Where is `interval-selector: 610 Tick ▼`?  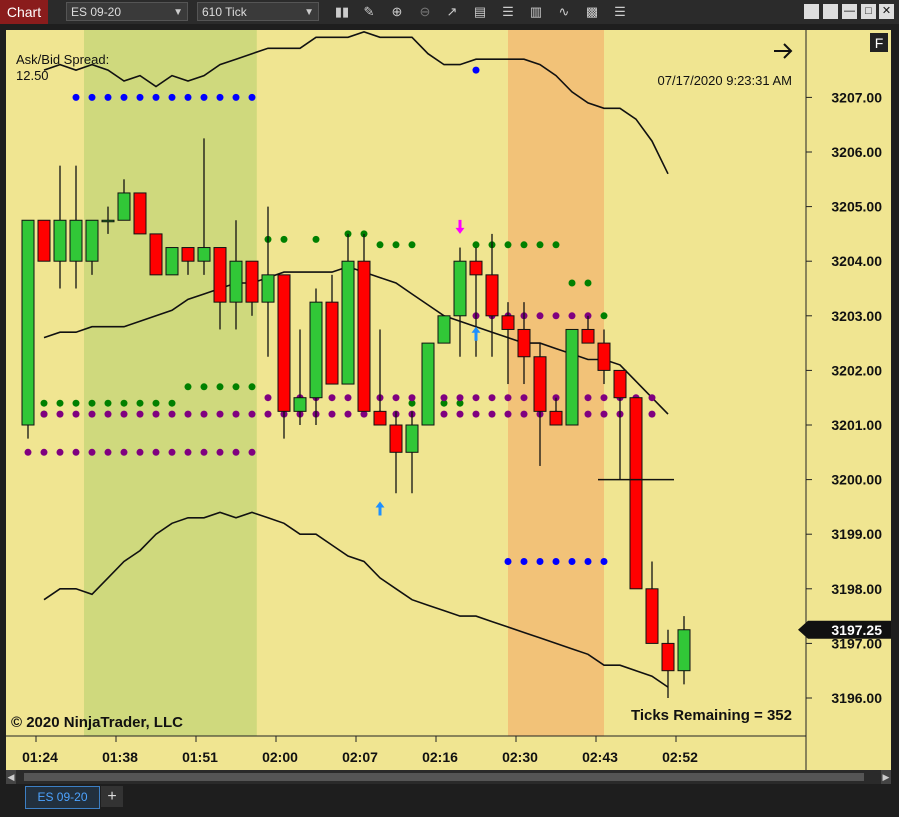
interval-selector: 610 Tick ▼ is located at coordinates (258, 11).